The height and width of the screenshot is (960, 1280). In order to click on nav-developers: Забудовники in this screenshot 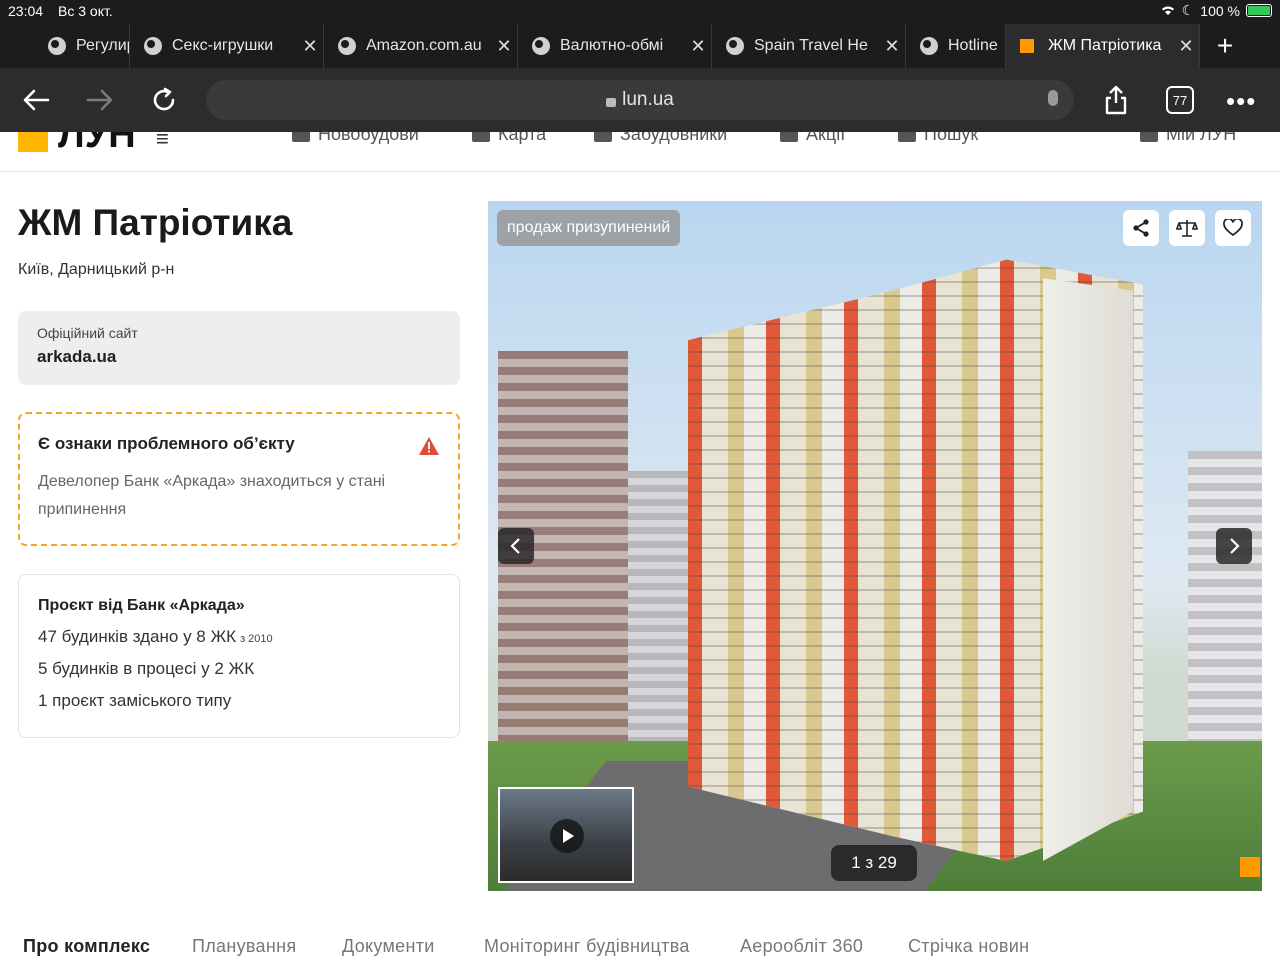, I will do `click(660, 138)`.